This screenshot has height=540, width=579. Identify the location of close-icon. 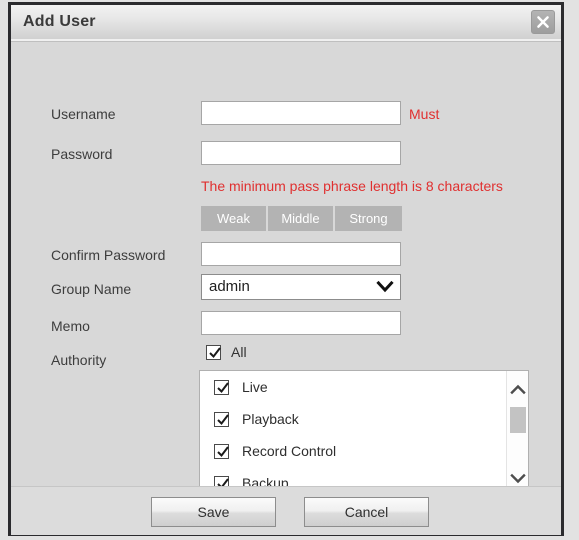
(543, 22).